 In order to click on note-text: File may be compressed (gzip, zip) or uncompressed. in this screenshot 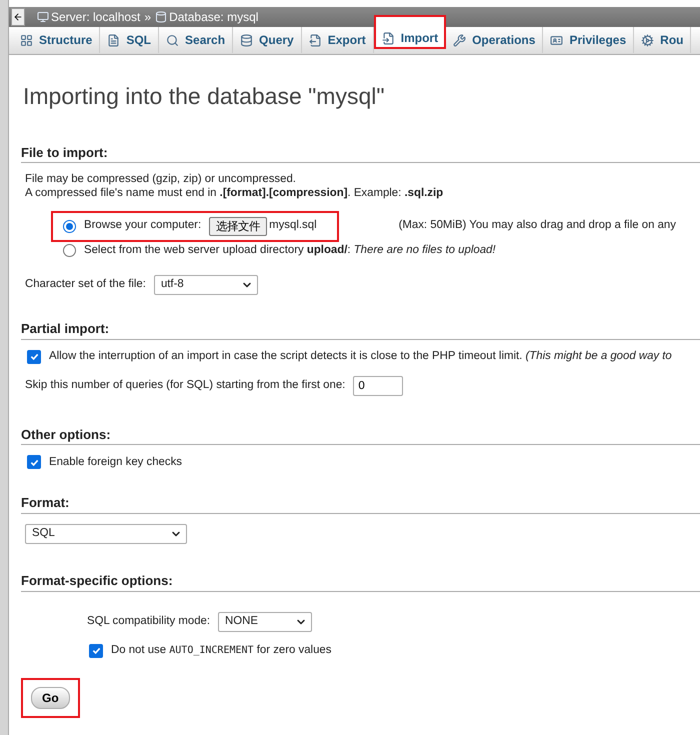, I will do `click(161, 180)`.